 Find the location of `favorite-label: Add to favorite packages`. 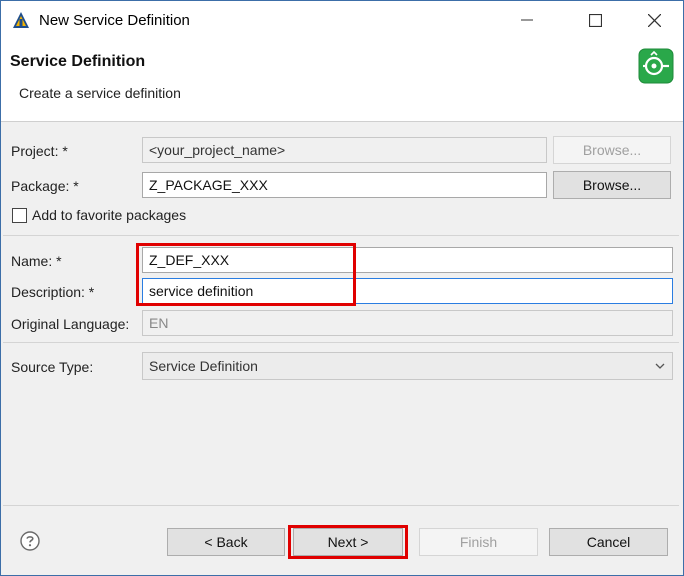

favorite-label: Add to favorite packages is located at coordinates (109, 215).